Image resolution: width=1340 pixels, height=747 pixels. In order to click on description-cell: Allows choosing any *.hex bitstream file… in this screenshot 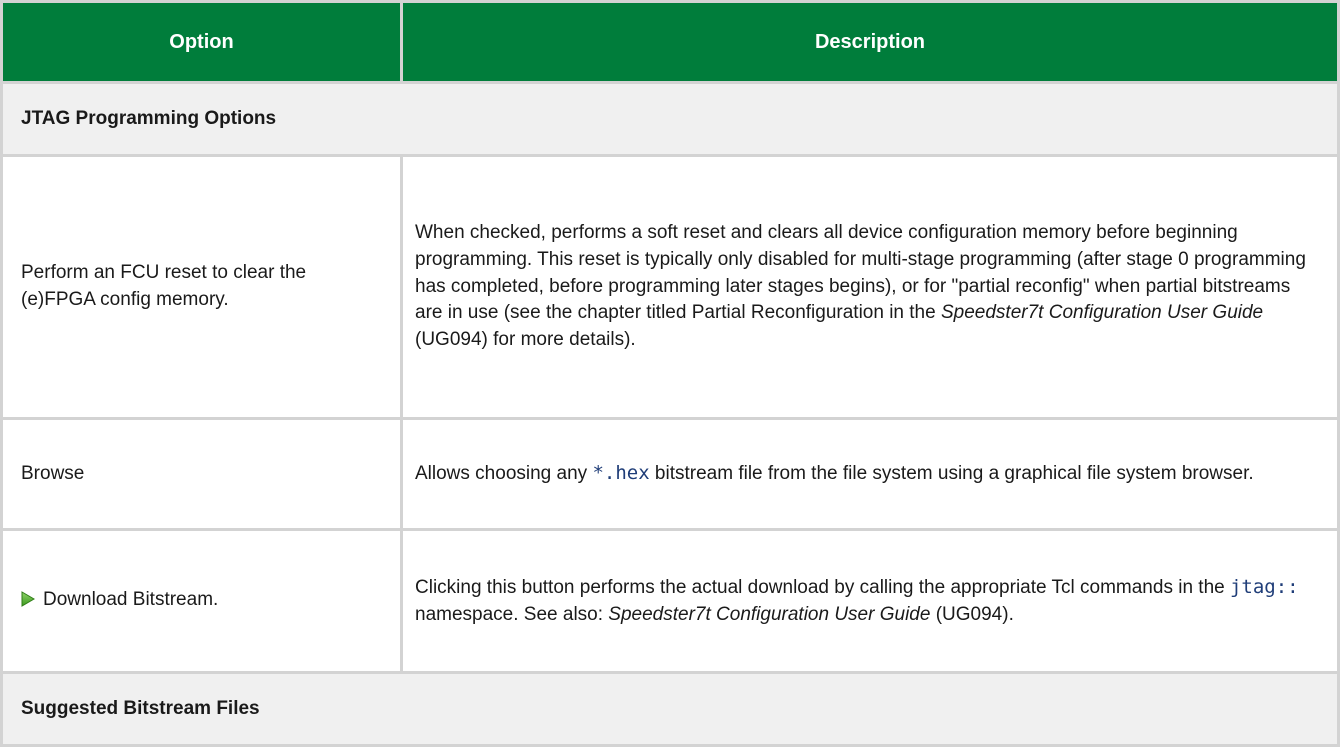, I will do `click(870, 474)`.